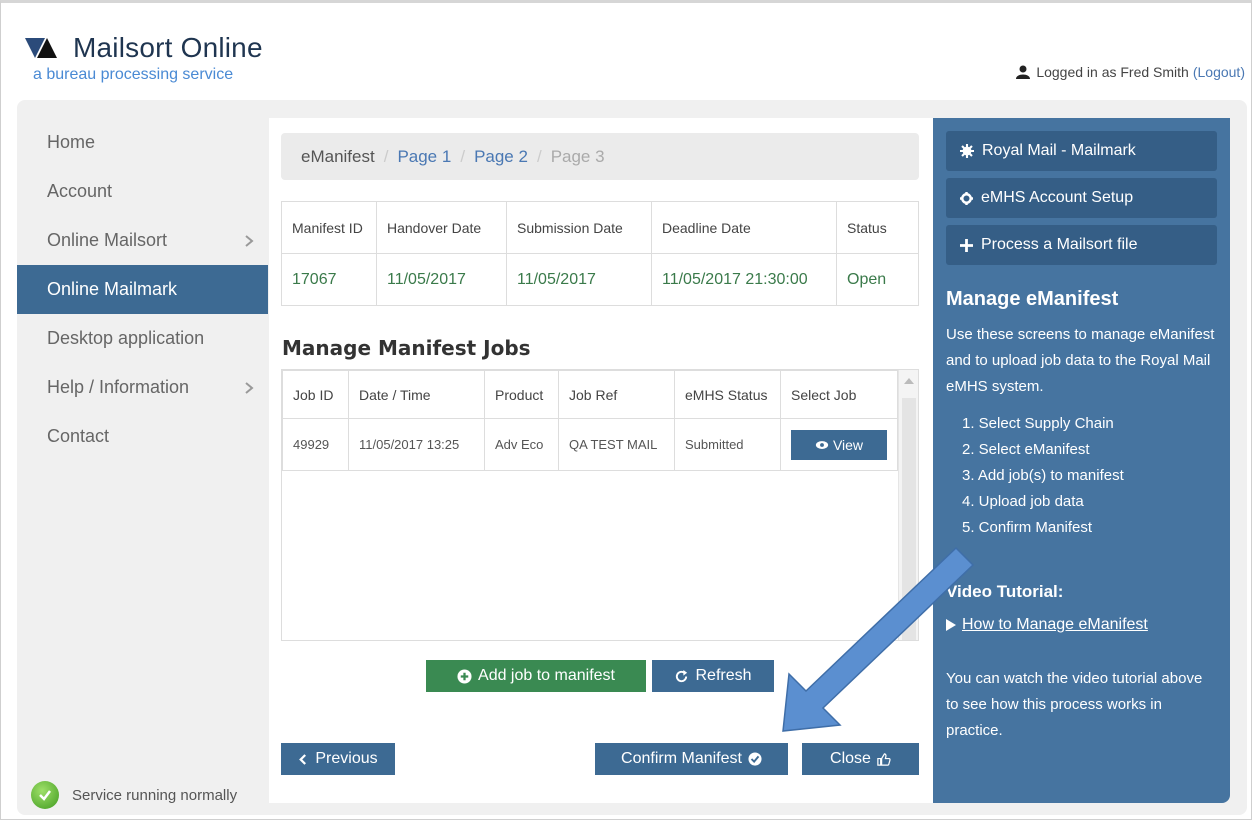 Image resolution: width=1252 pixels, height=823 pixels. I want to click on scroll-up-icon, so click(909, 381).